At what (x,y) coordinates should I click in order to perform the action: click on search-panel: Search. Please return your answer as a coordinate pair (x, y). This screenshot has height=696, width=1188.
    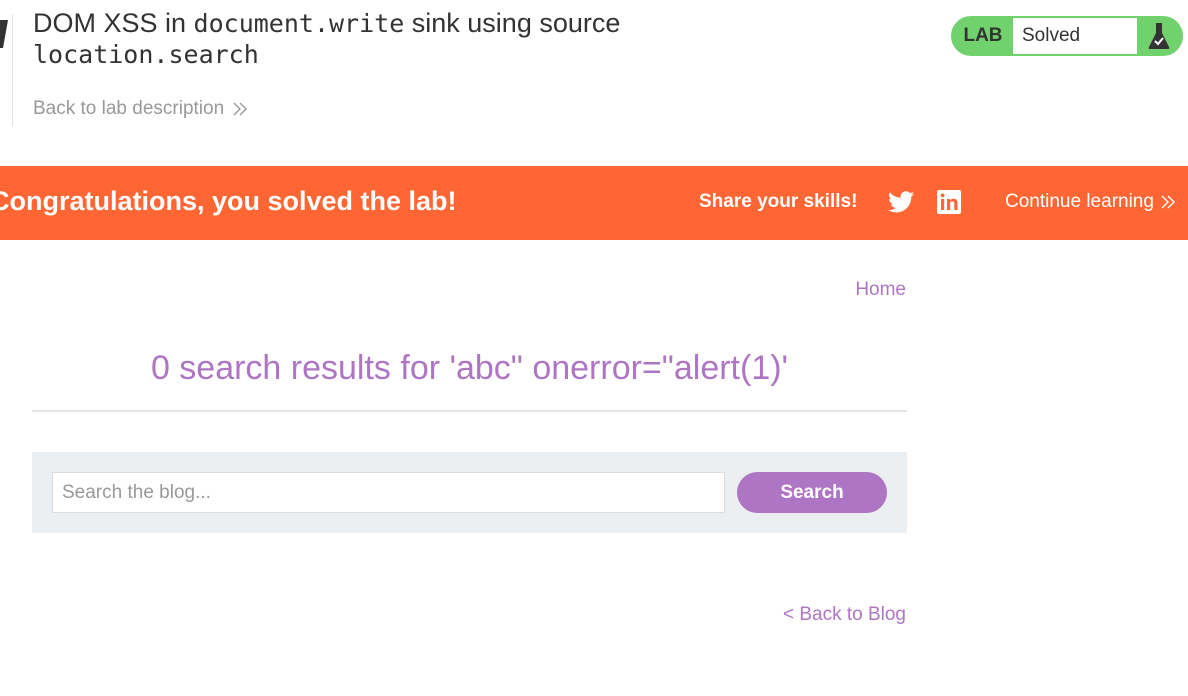
    Looking at the image, I should click on (469, 492).